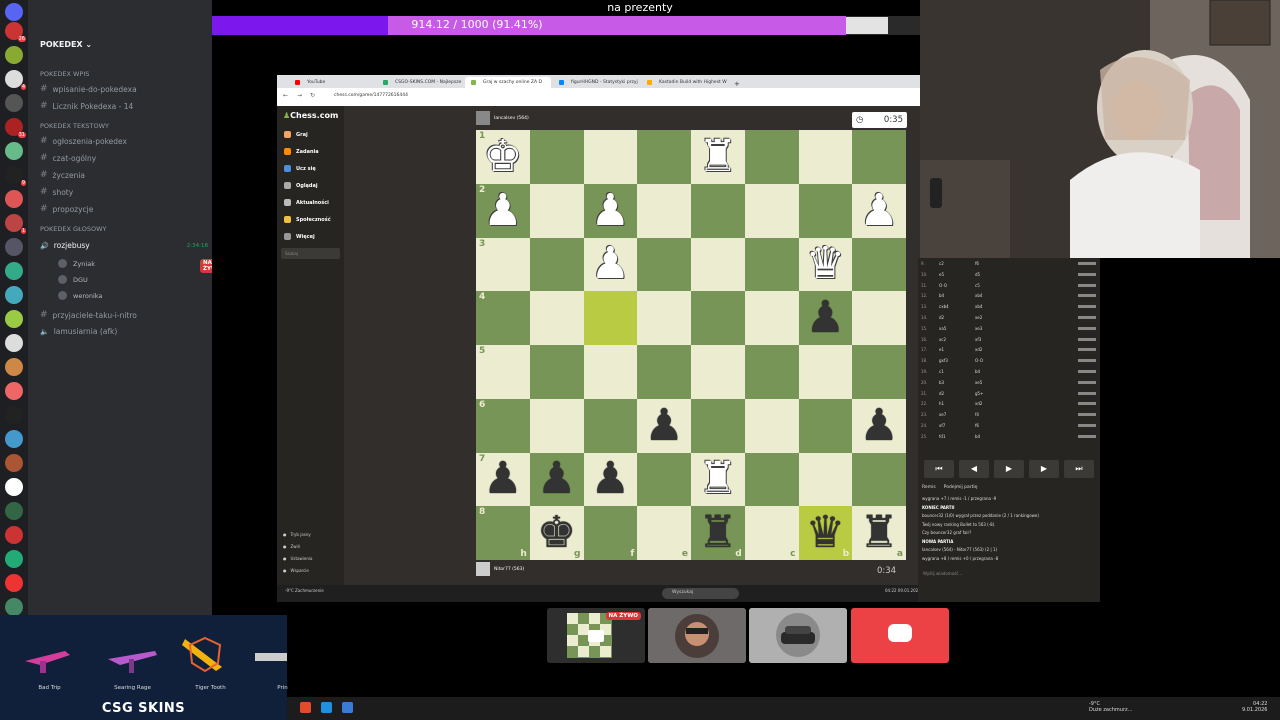 Image resolution: width=1280 pixels, height=720 pixels. Describe the element at coordinates (56, 192) in the screenshot. I see `channel-item: # shoty` at that location.